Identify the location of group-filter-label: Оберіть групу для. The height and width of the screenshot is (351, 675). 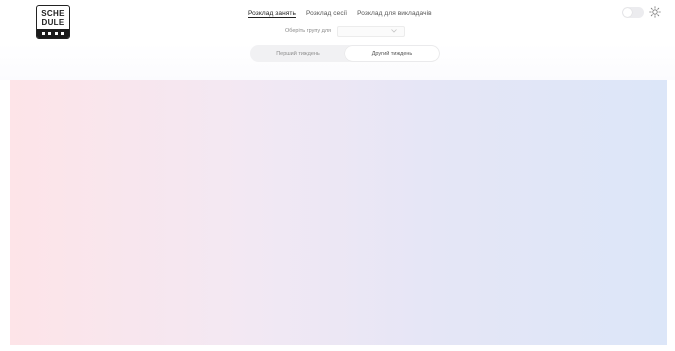
(308, 31).